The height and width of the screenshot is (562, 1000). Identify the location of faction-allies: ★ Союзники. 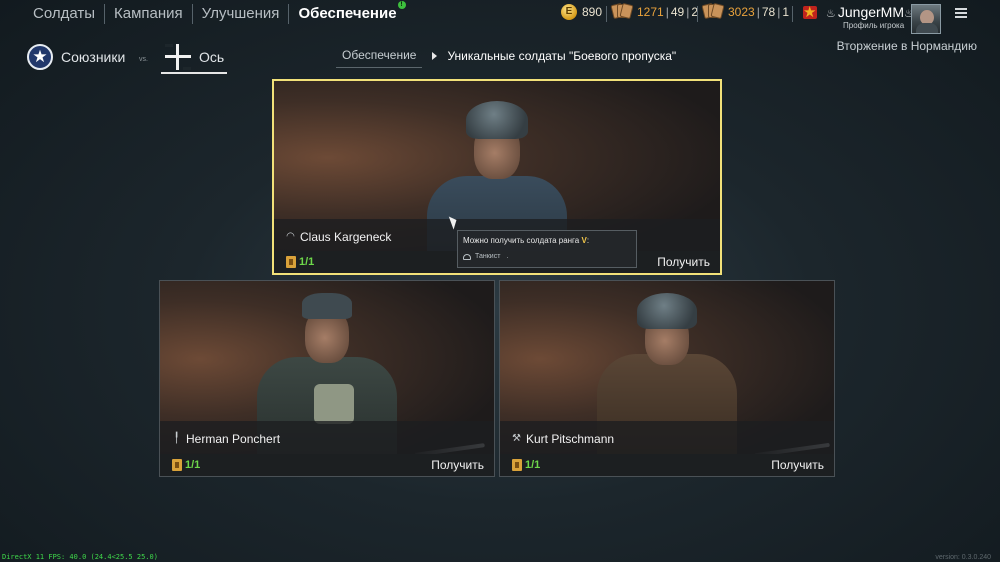
(76, 57).